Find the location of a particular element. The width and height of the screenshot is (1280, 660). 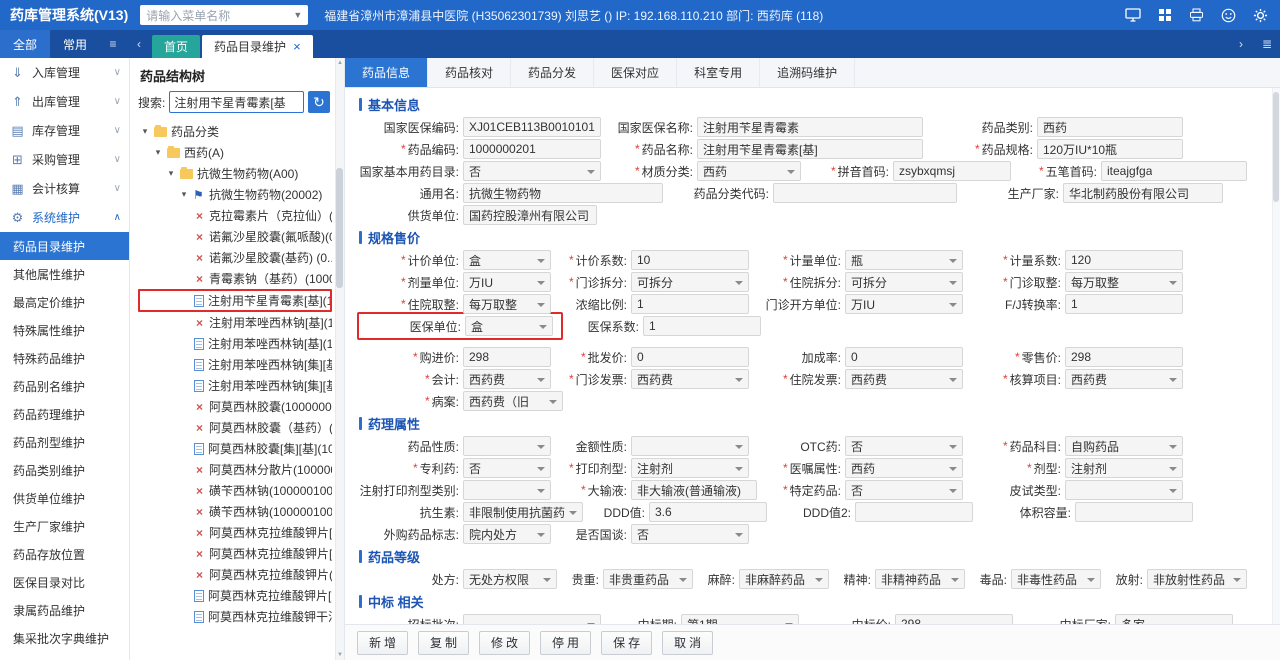

tree-branch: ▾ ⚑ 抗微生物药物(20002) is located at coordinates (235, 194).